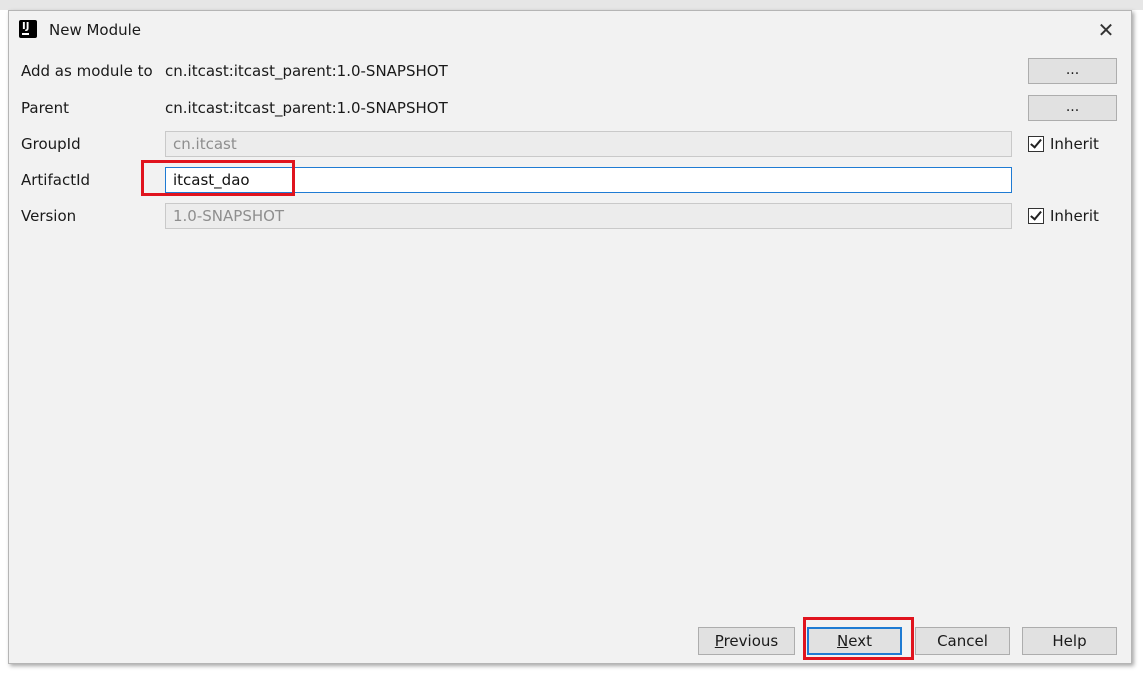 The image size is (1143, 677). Describe the element at coordinates (962, 641) in the screenshot. I see `cancel-button: Cancel` at that location.